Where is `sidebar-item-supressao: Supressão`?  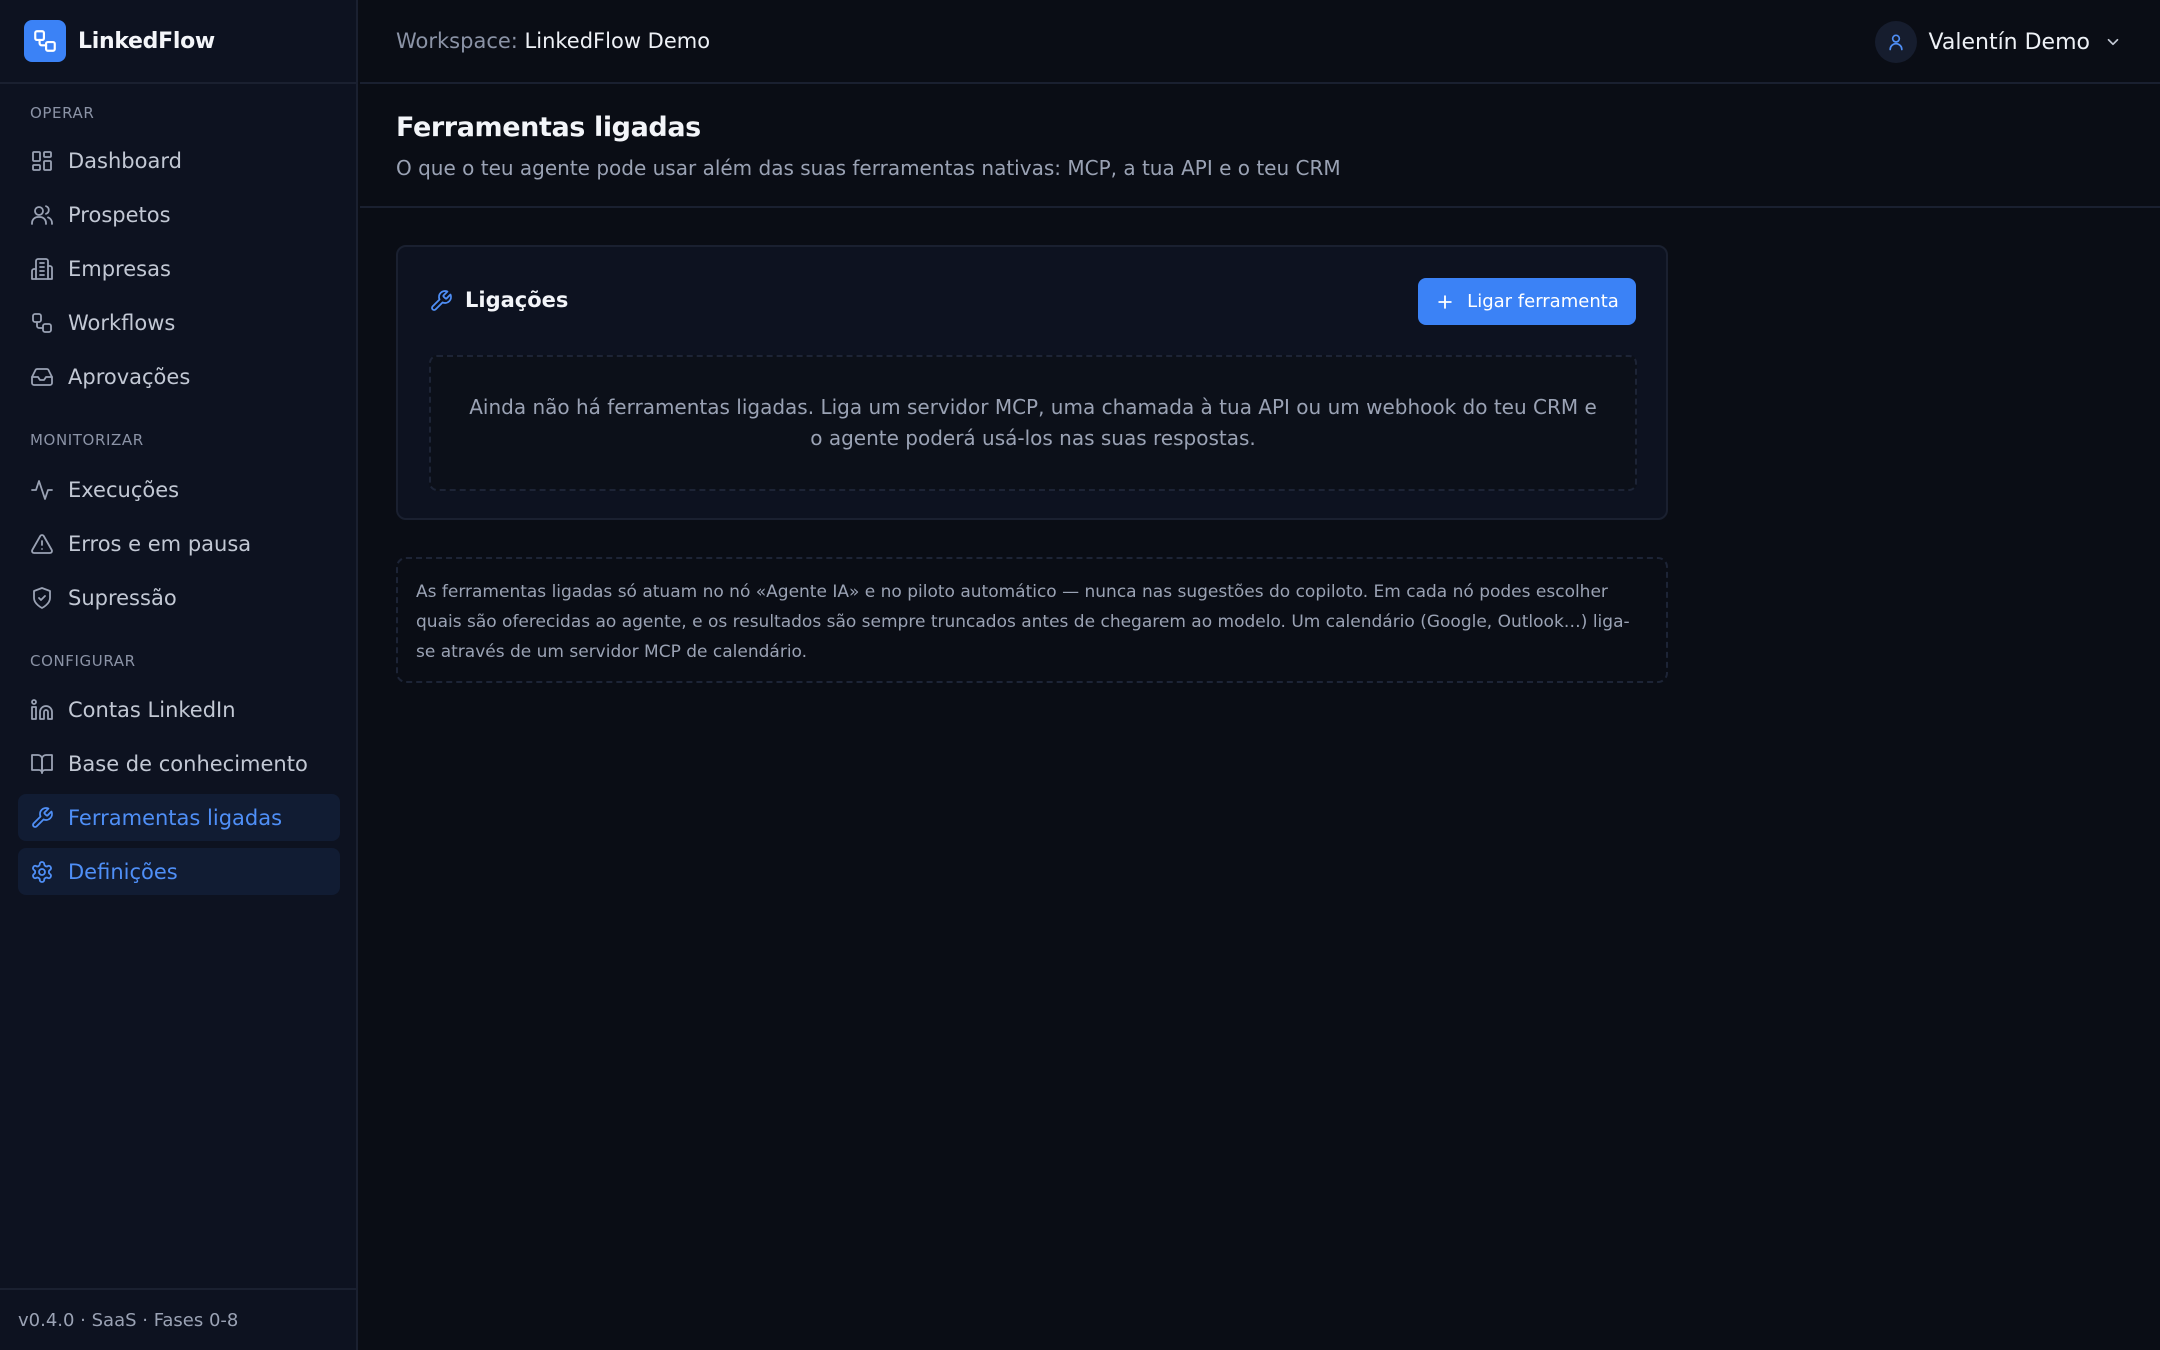 sidebar-item-supressao: Supressão is located at coordinates (179, 597).